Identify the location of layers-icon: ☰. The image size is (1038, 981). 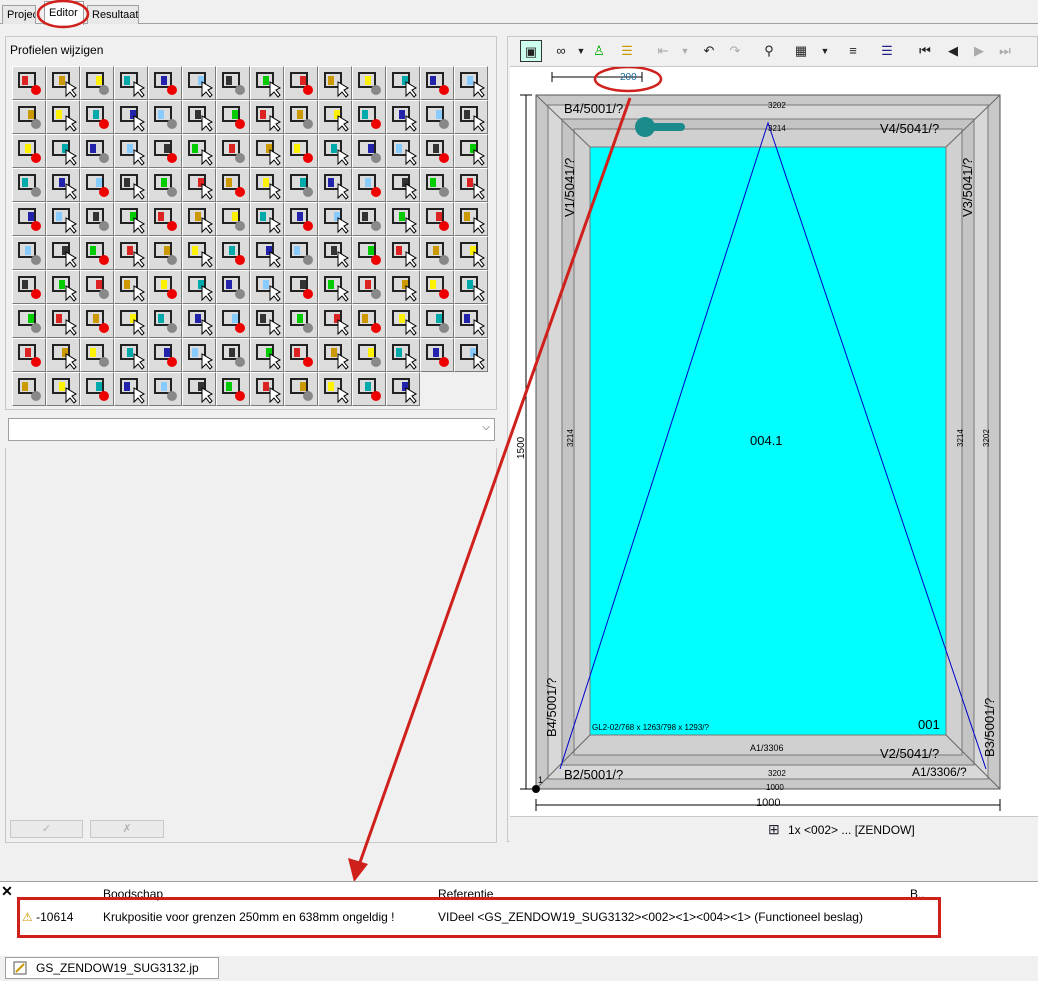
(627, 51).